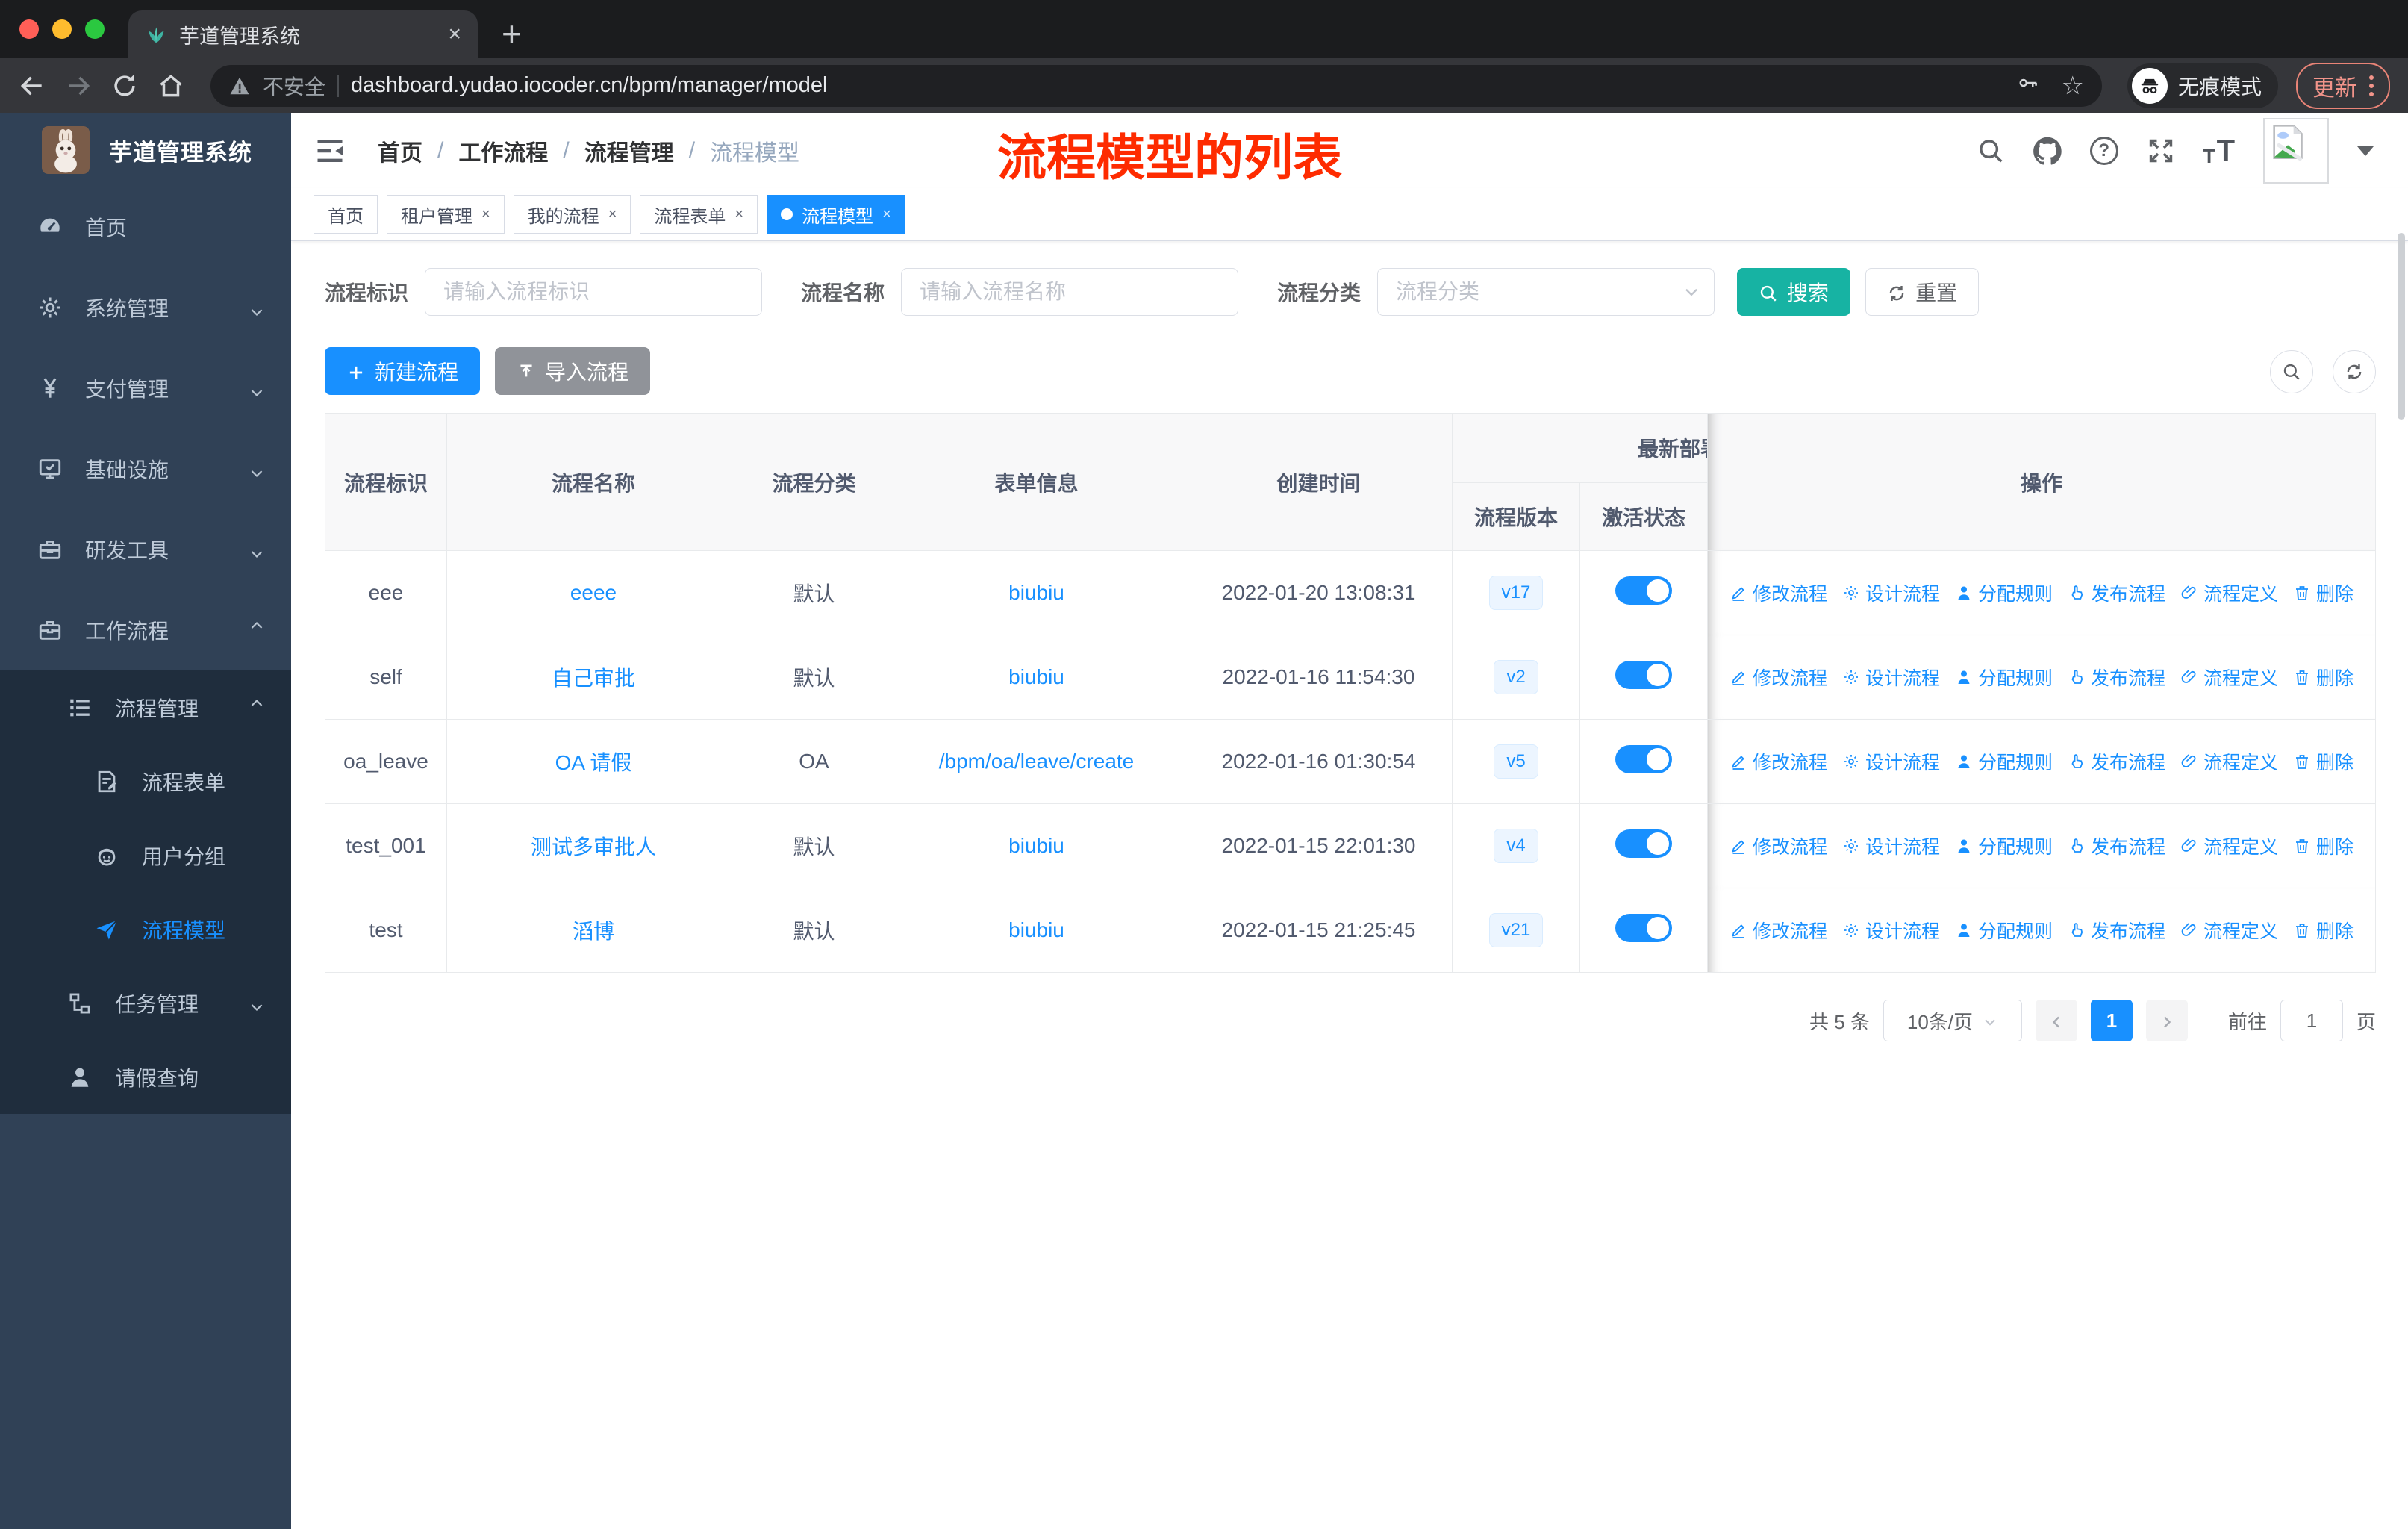 The height and width of the screenshot is (1529, 2408). What do you see at coordinates (346, 215) in the screenshot?
I see `tab-0: 首页` at bounding box center [346, 215].